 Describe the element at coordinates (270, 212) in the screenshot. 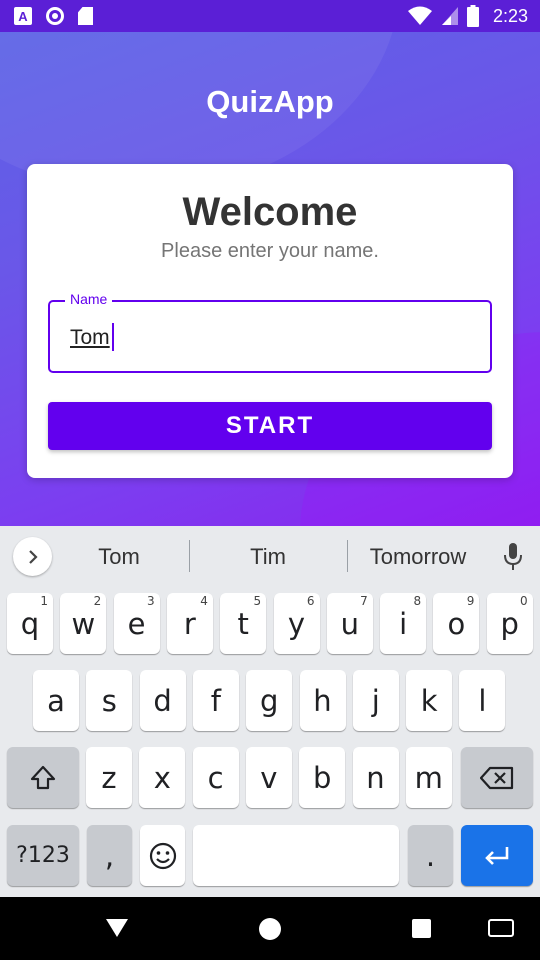

I see `welcome-heading: Welcome` at that location.